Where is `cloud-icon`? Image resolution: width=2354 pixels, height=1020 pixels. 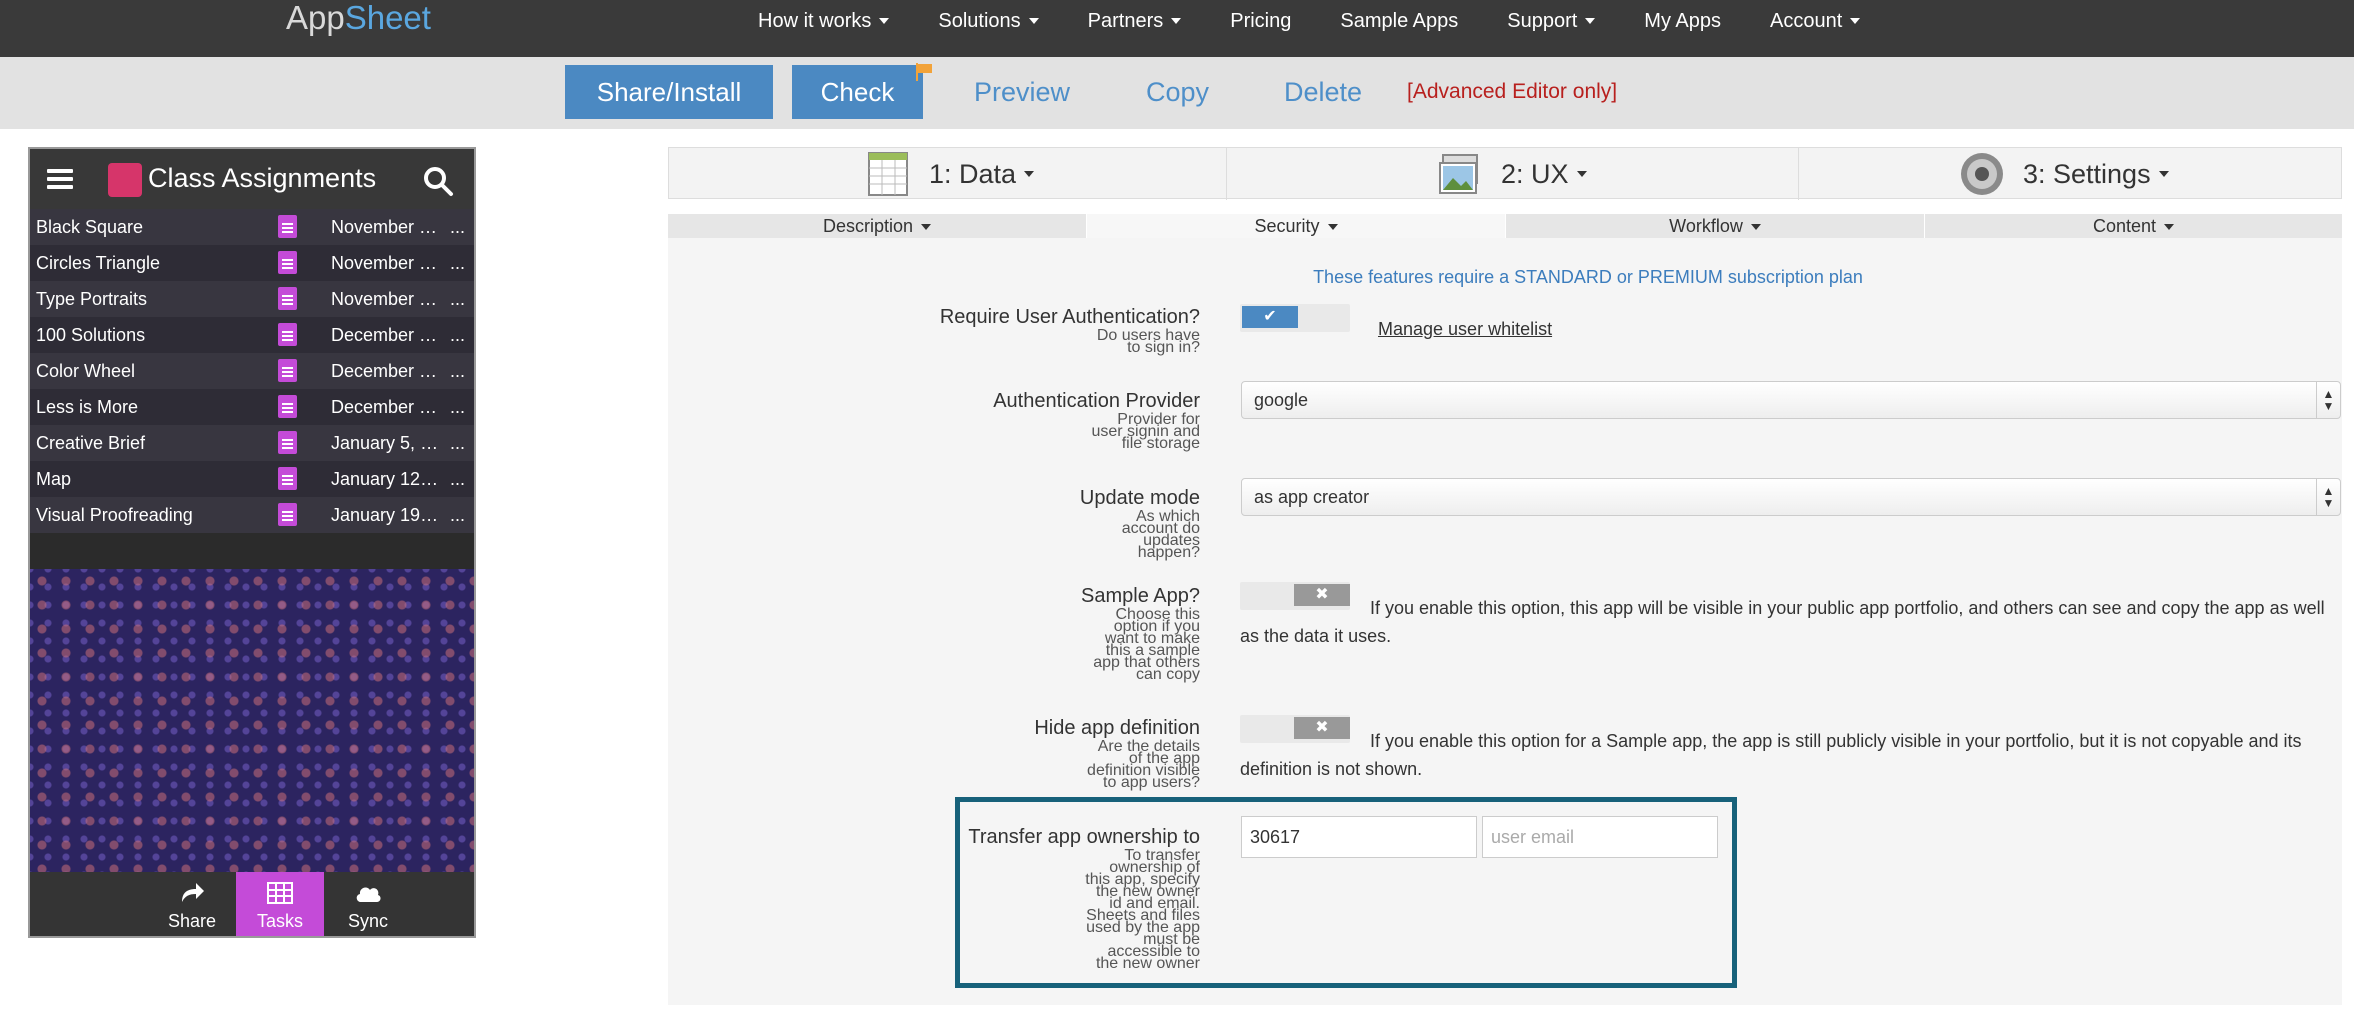
cloud-icon is located at coordinates (368, 894).